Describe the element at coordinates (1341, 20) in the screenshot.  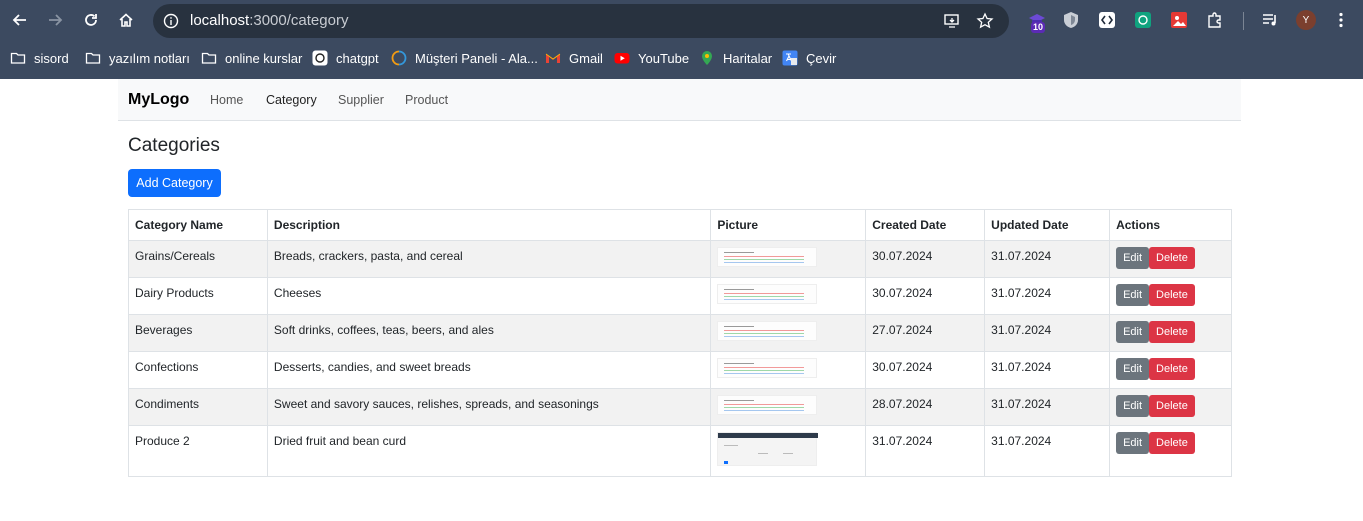
I see `kebab-menu-icon` at that location.